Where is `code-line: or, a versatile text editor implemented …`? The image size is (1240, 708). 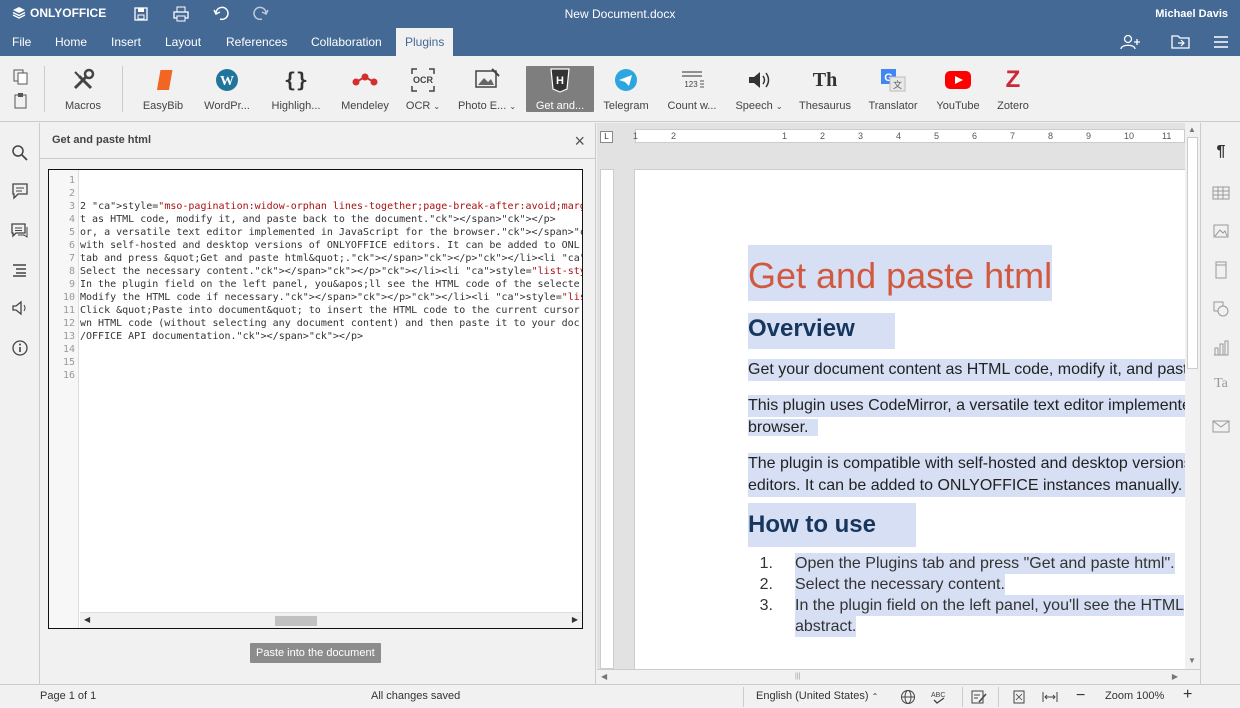 code-line: or, a versatile text editor implemented … is located at coordinates (331, 232).